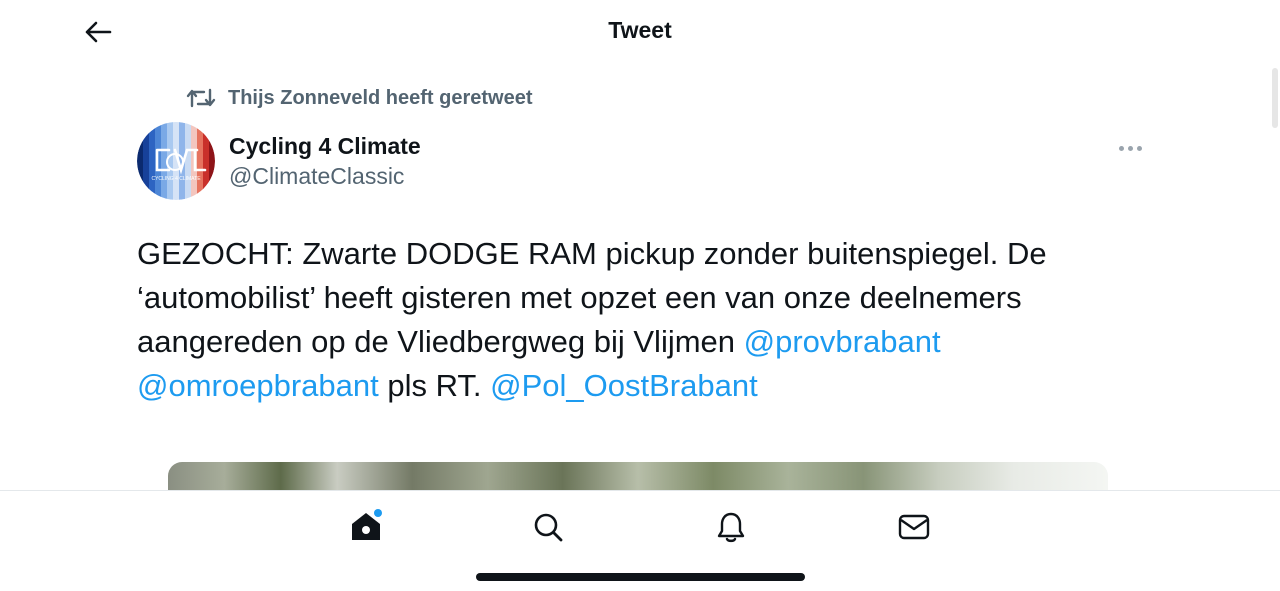 The width and height of the screenshot is (1280, 591). Describe the element at coordinates (378, 513) in the screenshot. I see `notification-dot` at that location.